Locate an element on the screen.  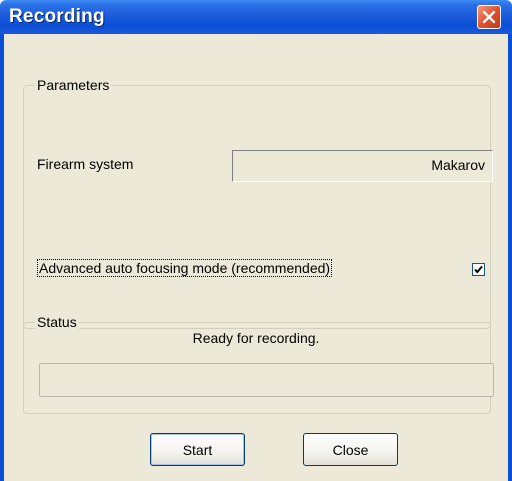
close-window-button is located at coordinates (489, 17).